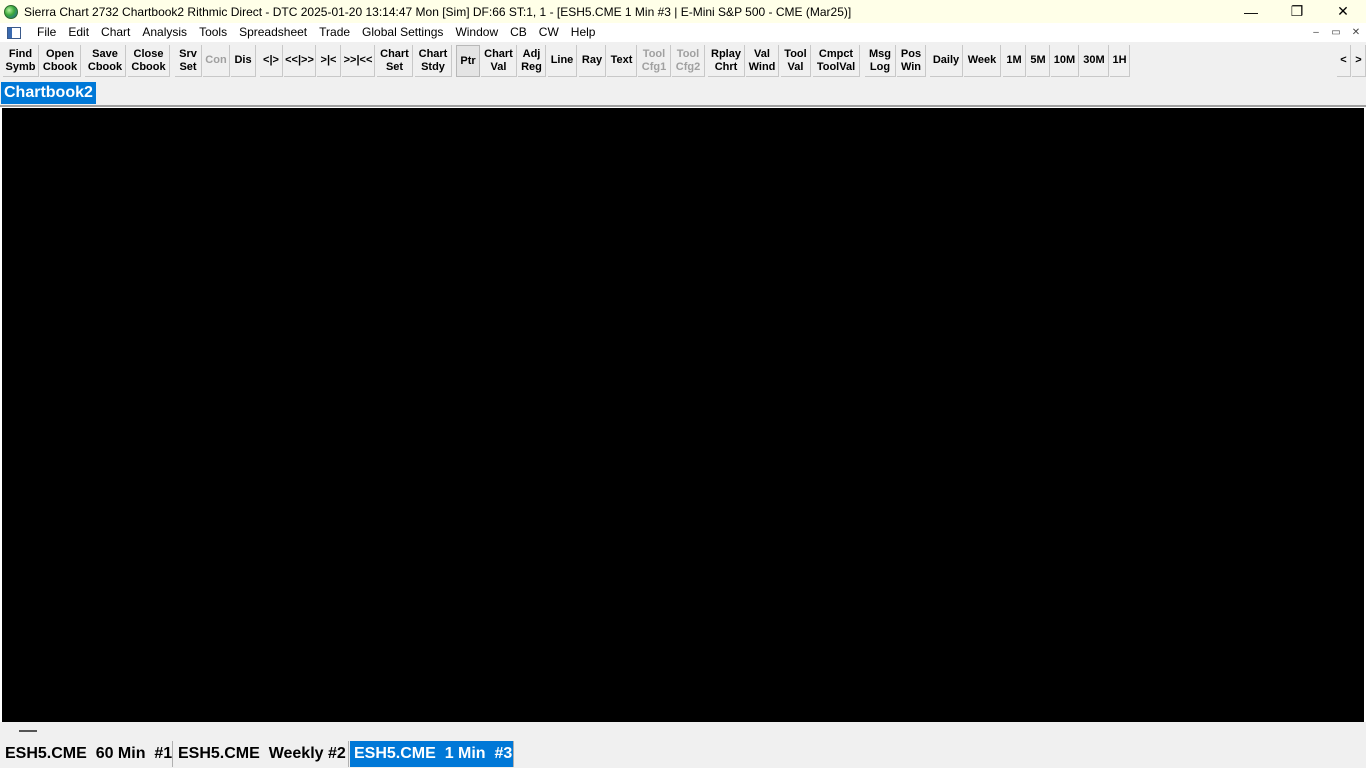 Image resolution: width=1366 pixels, height=768 pixels. What do you see at coordinates (688, 66) in the screenshot?
I see `button-label-line2: Cfg2` at bounding box center [688, 66].